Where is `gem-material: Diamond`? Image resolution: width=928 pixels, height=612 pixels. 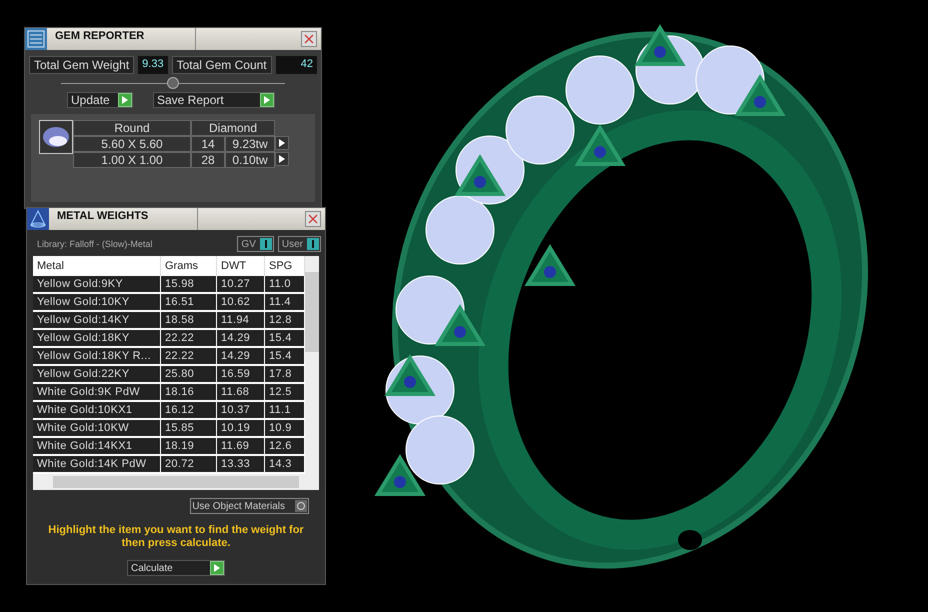 gem-material: Diamond is located at coordinates (233, 128).